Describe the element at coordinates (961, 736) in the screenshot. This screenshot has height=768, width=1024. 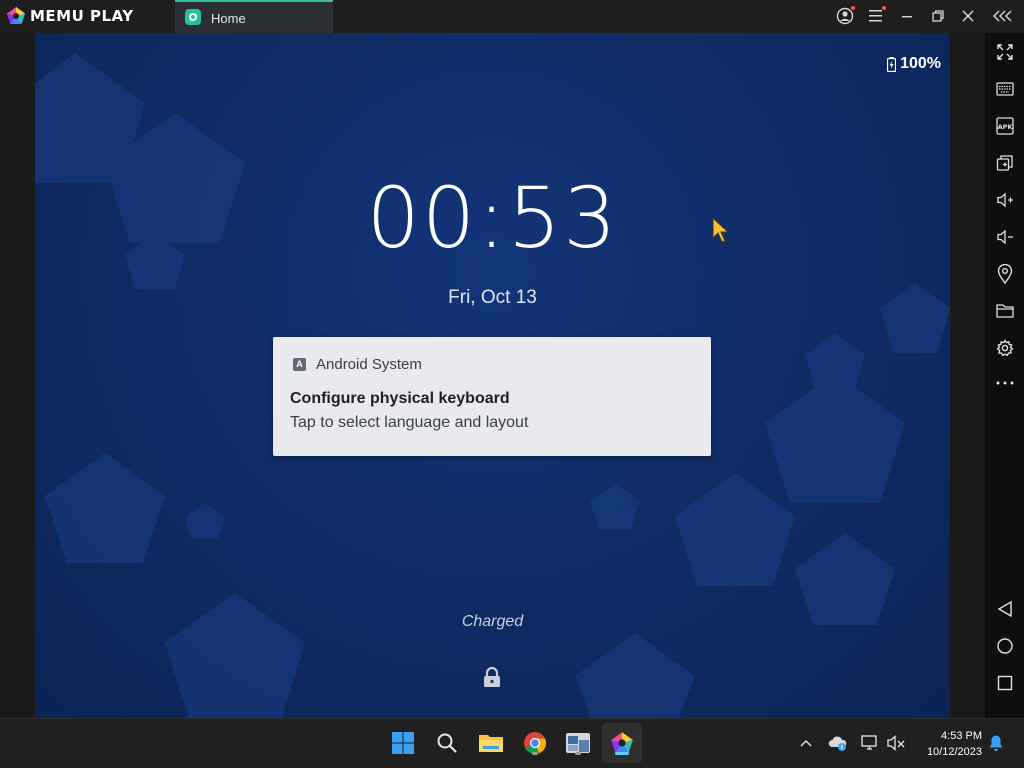
I see `clock-time: 4:53 PM` at that location.